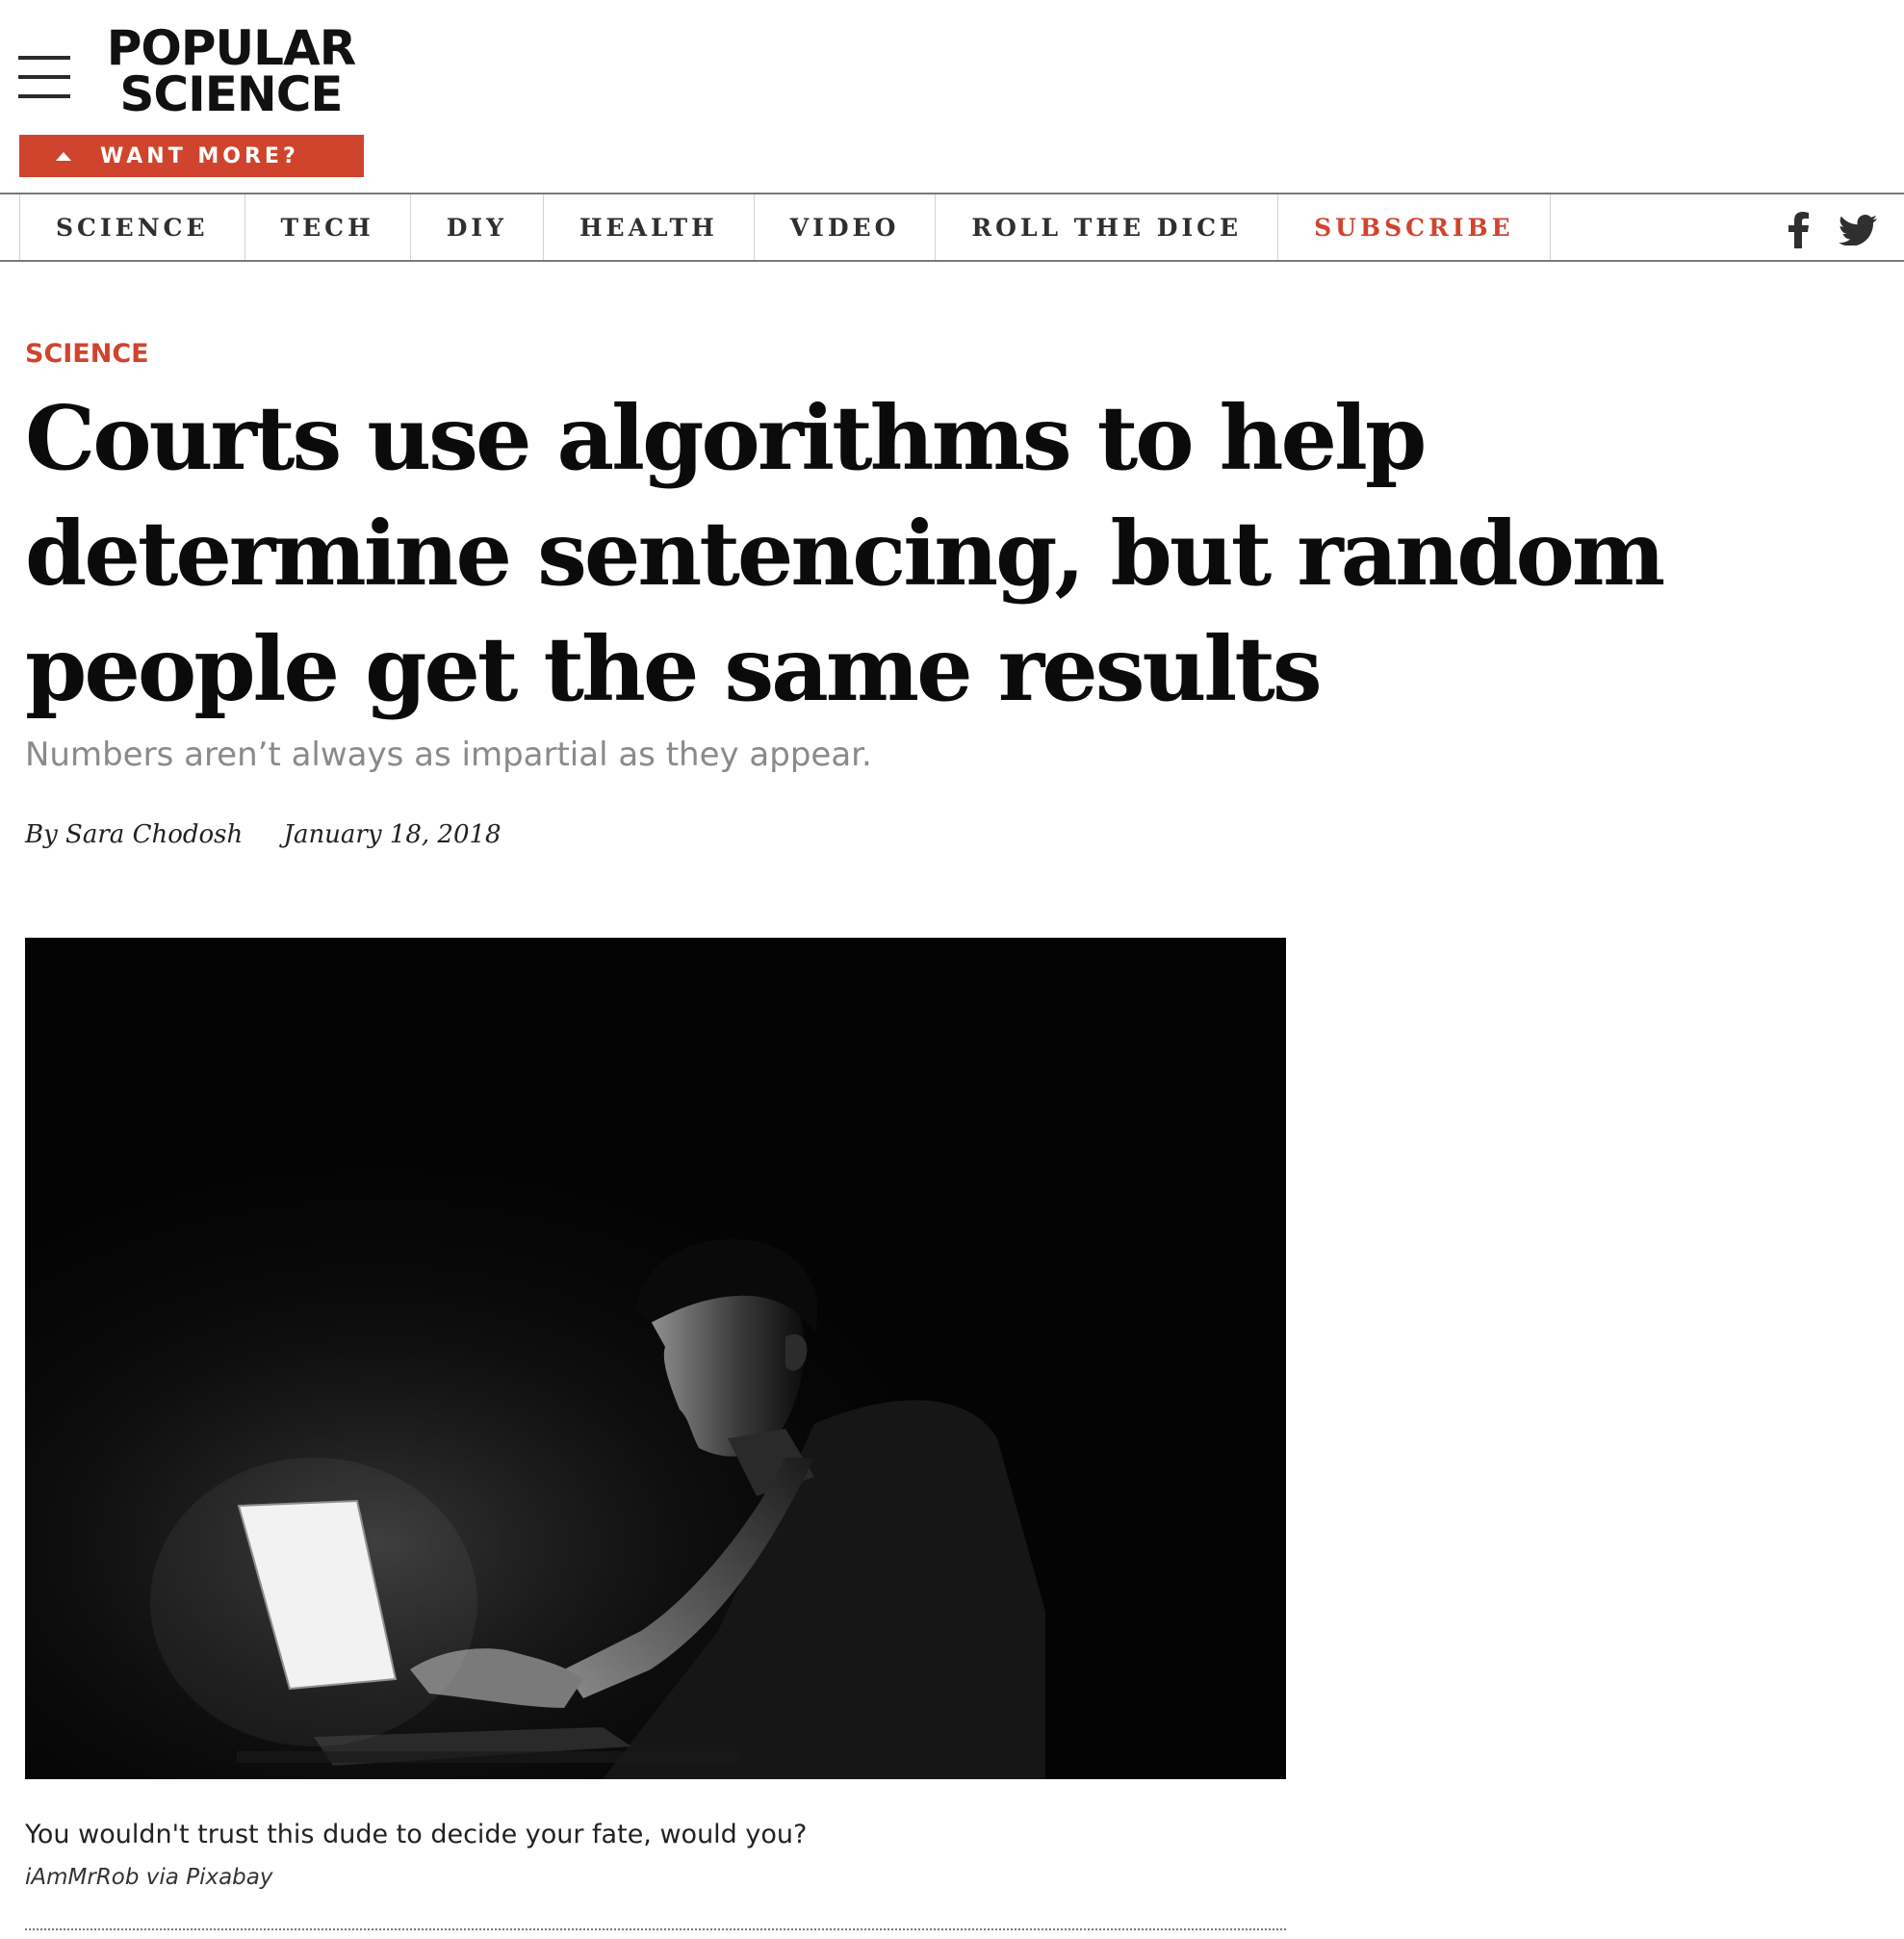 Image resolution: width=1904 pixels, height=1939 pixels. Describe the element at coordinates (655, 1929) in the screenshot. I see `divider` at that location.